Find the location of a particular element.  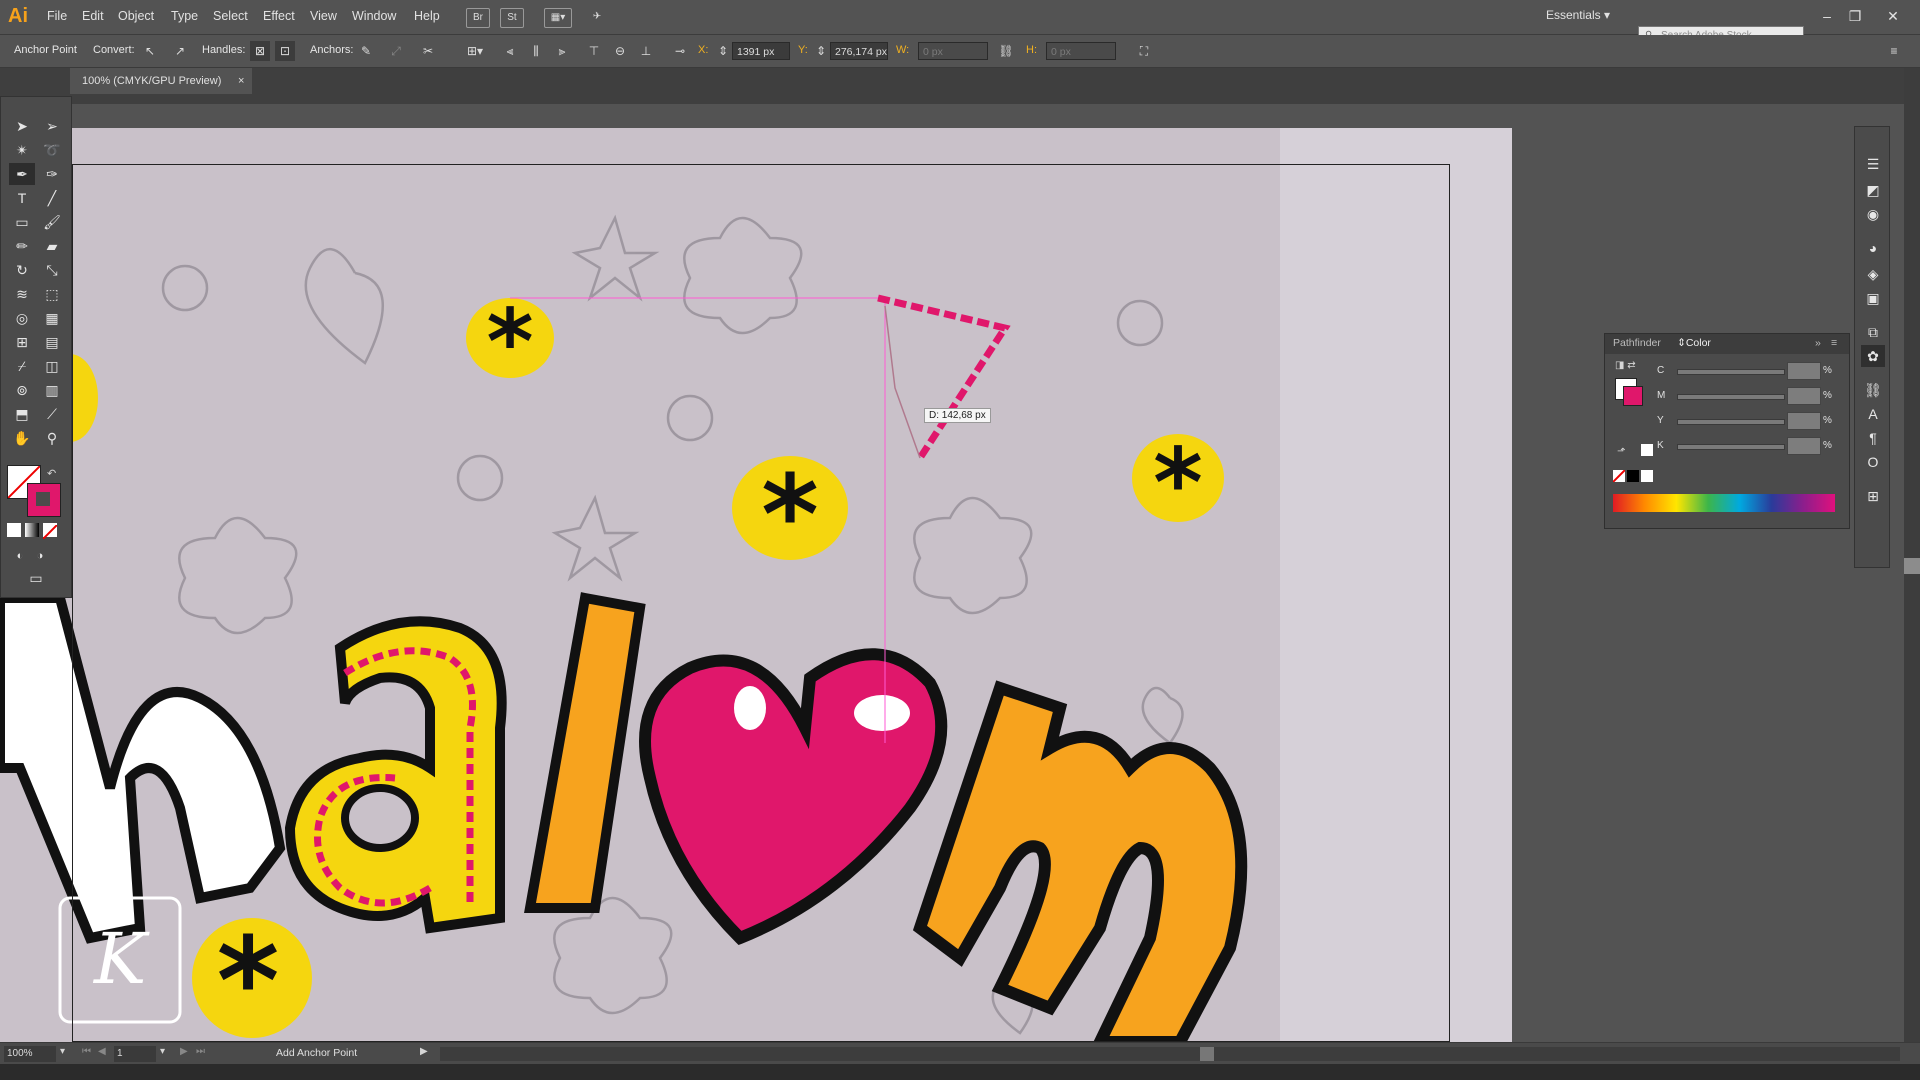

align-middle-icon: ⊖ is located at coordinates (620, 51).